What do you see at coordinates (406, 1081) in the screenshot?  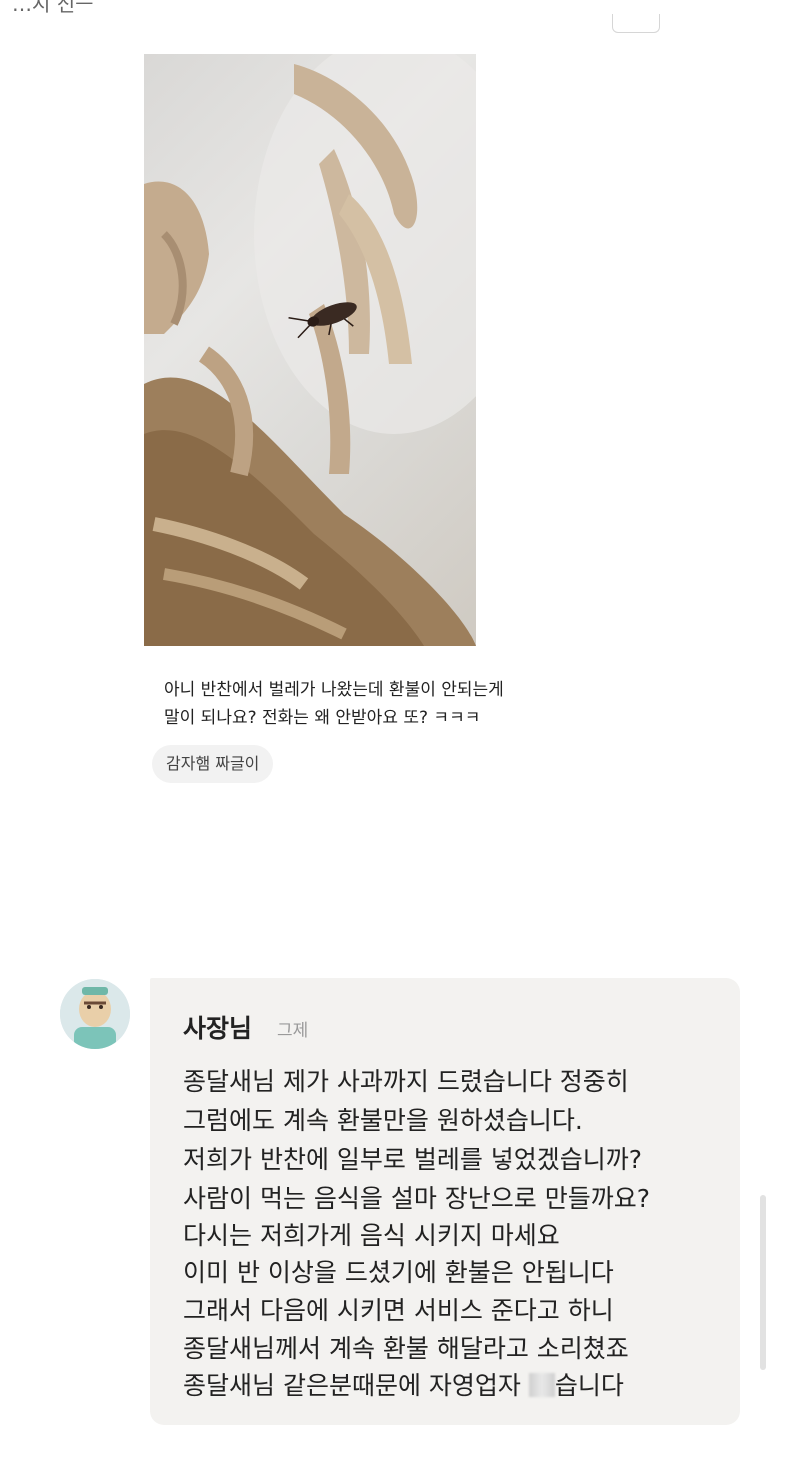 I see `reply-line: 종달새님 제가 사과까지 드렸습니다 정중히` at bounding box center [406, 1081].